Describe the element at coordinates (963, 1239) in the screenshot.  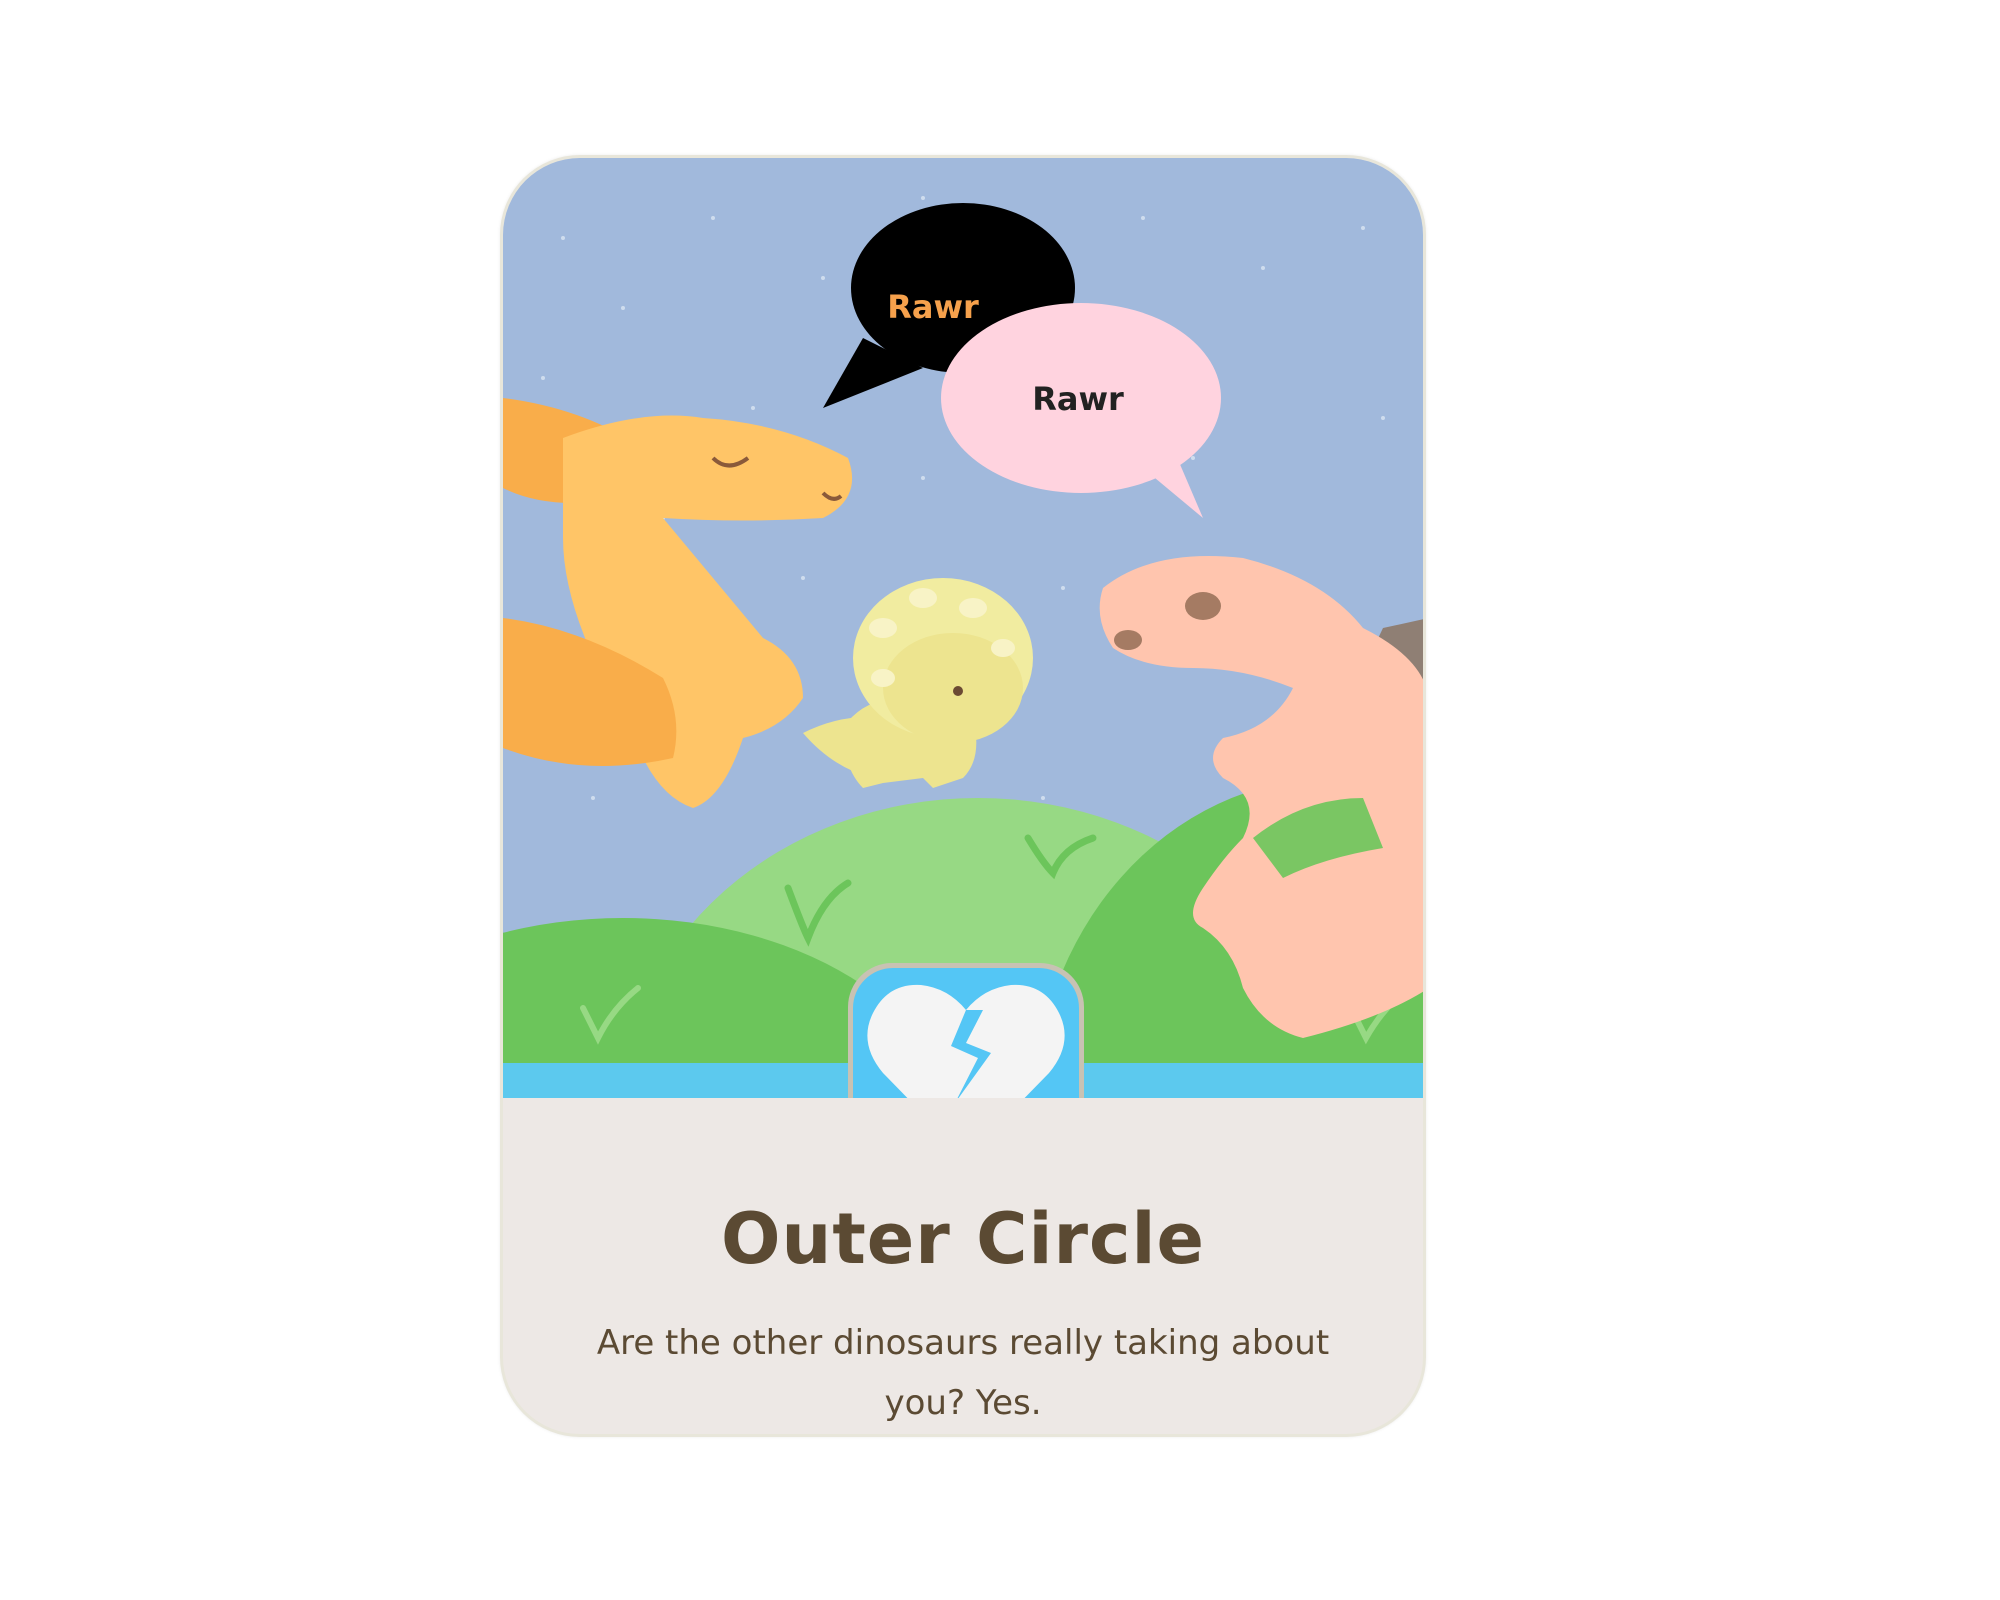
I see `card-title: Outer Circle` at that location.